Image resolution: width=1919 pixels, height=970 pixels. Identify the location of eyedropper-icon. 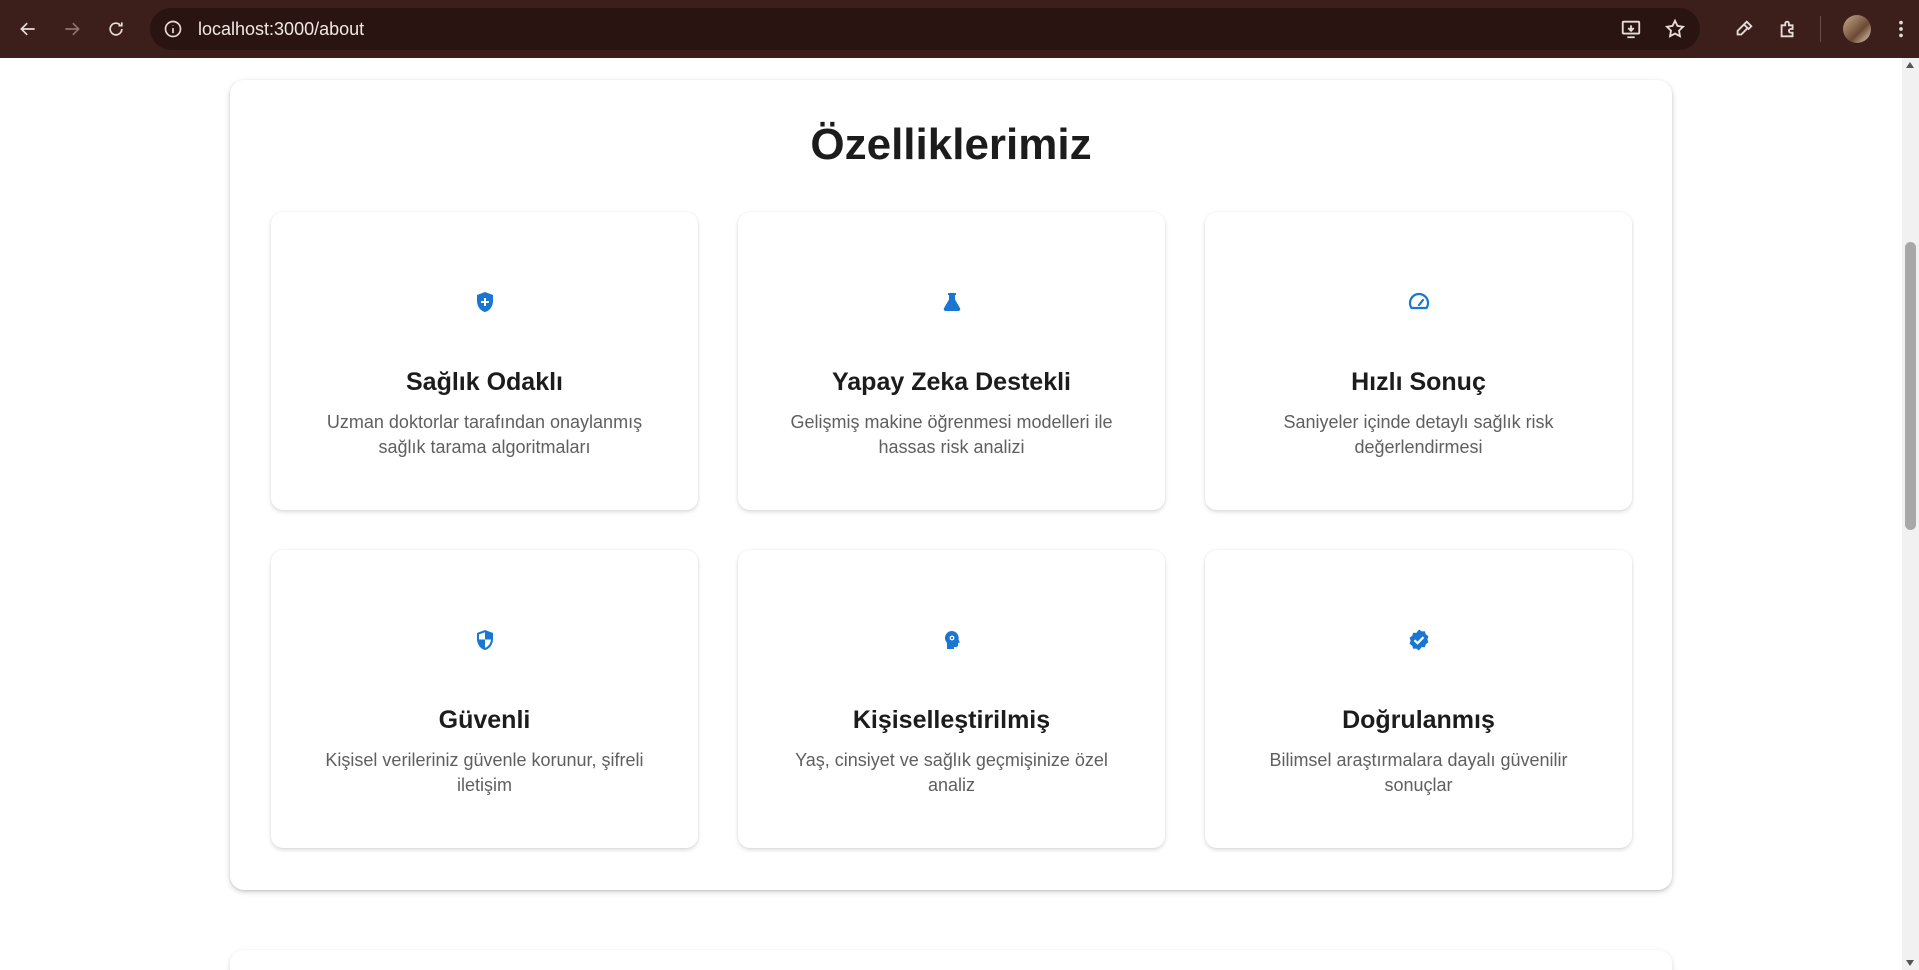
(1744, 28).